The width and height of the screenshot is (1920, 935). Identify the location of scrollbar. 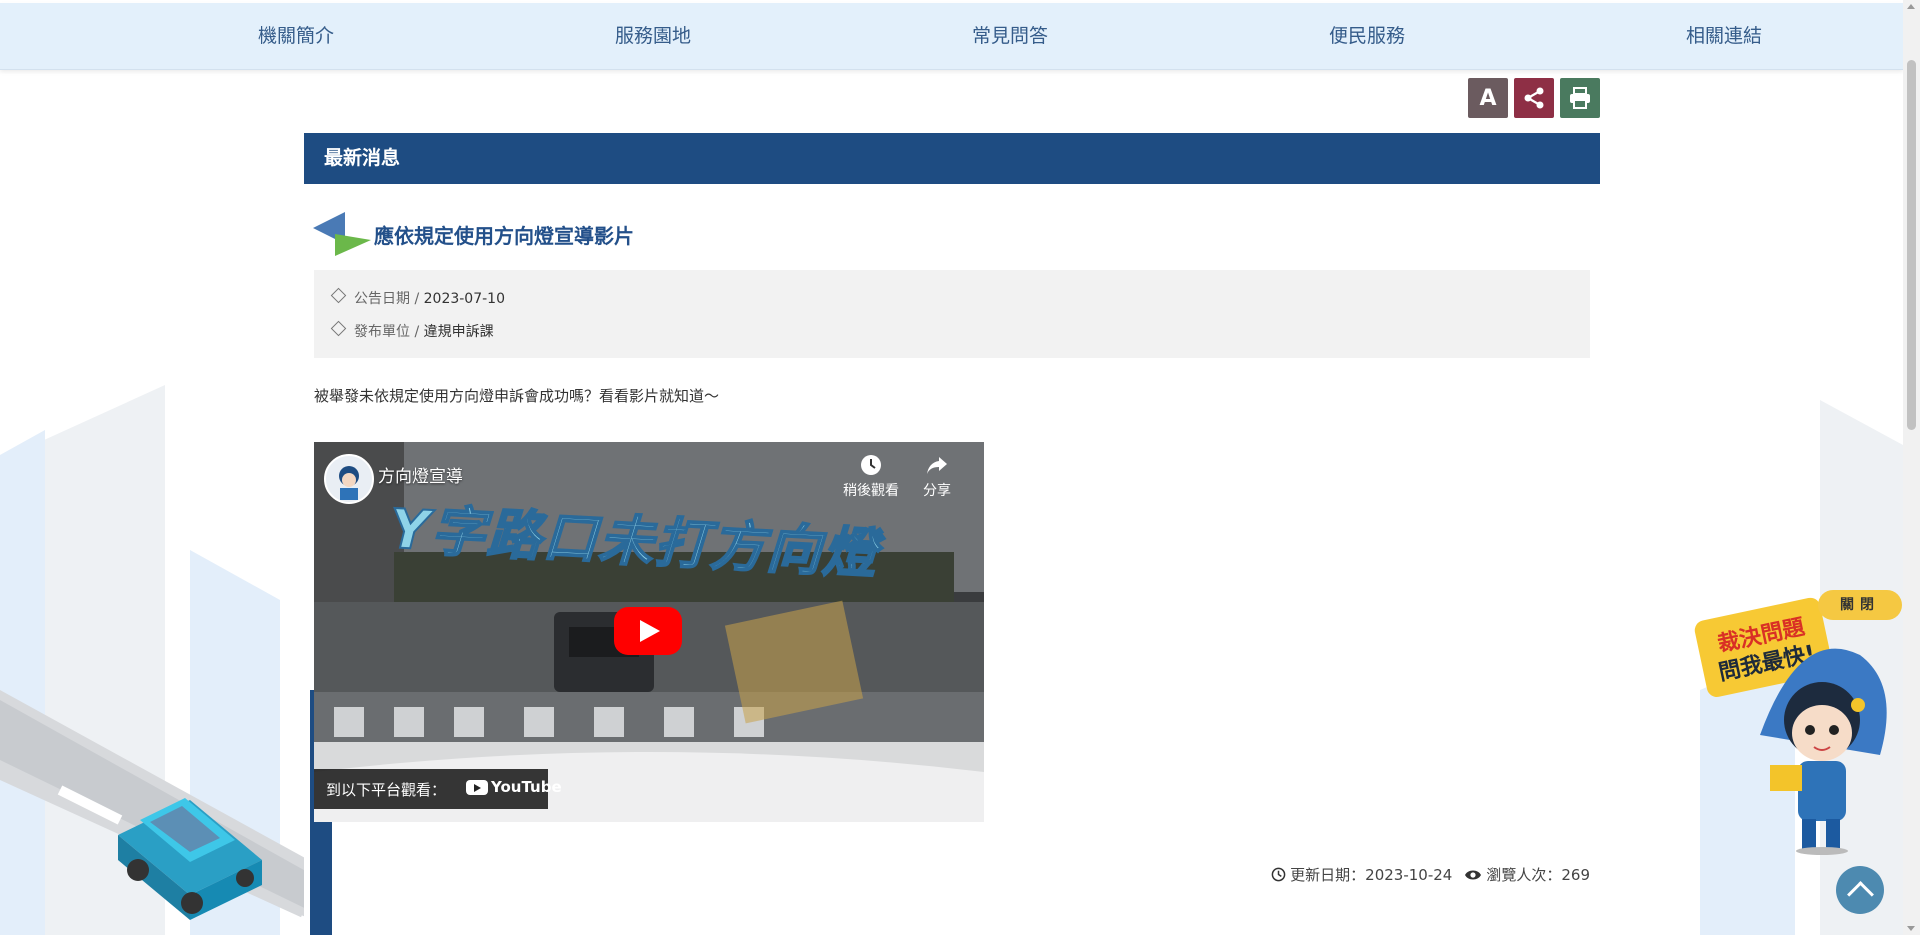
(1911, 467).